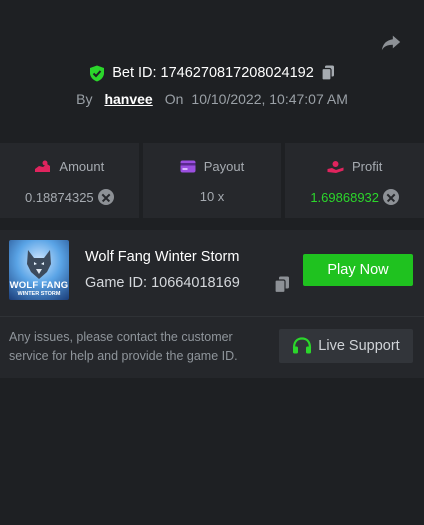 The image size is (424, 525). Describe the element at coordinates (212, 196) in the screenshot. I see `payout-value: 10 x` at that location.